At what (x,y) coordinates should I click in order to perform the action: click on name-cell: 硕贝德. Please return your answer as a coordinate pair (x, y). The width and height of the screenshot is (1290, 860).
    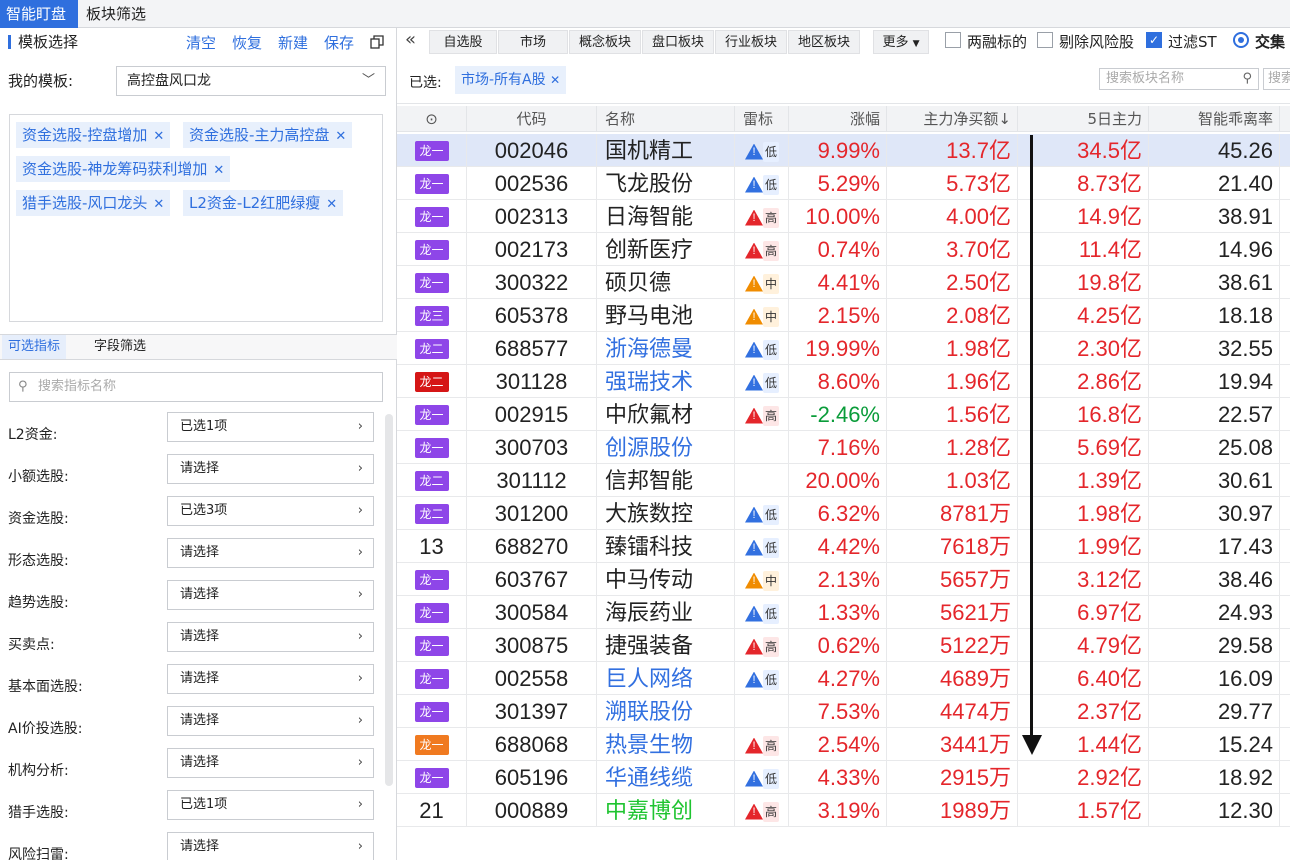
    Looking at the image, I should click on (666, 282).